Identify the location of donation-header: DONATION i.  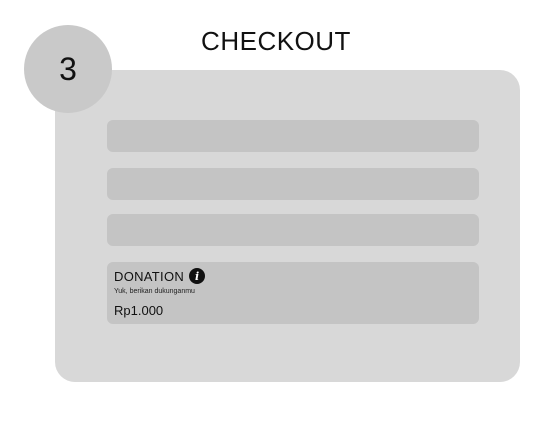
(293, 276).